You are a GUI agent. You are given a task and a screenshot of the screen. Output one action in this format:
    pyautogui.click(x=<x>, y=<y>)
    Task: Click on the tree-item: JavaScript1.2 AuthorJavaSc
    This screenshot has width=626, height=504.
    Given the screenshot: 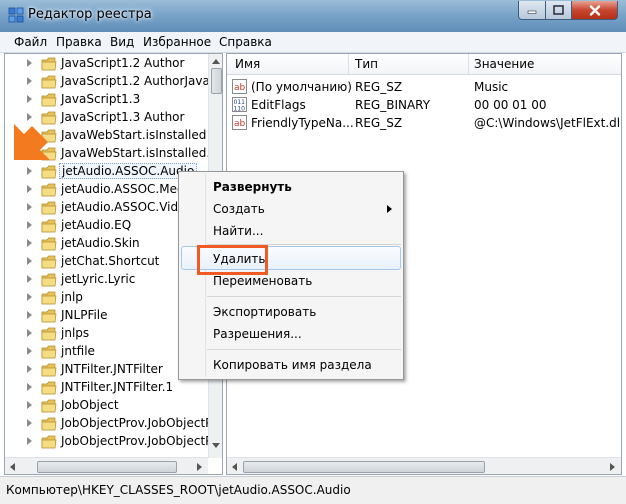 What is the action you would take?
    pyautogui.click(x=106, y=82)
    